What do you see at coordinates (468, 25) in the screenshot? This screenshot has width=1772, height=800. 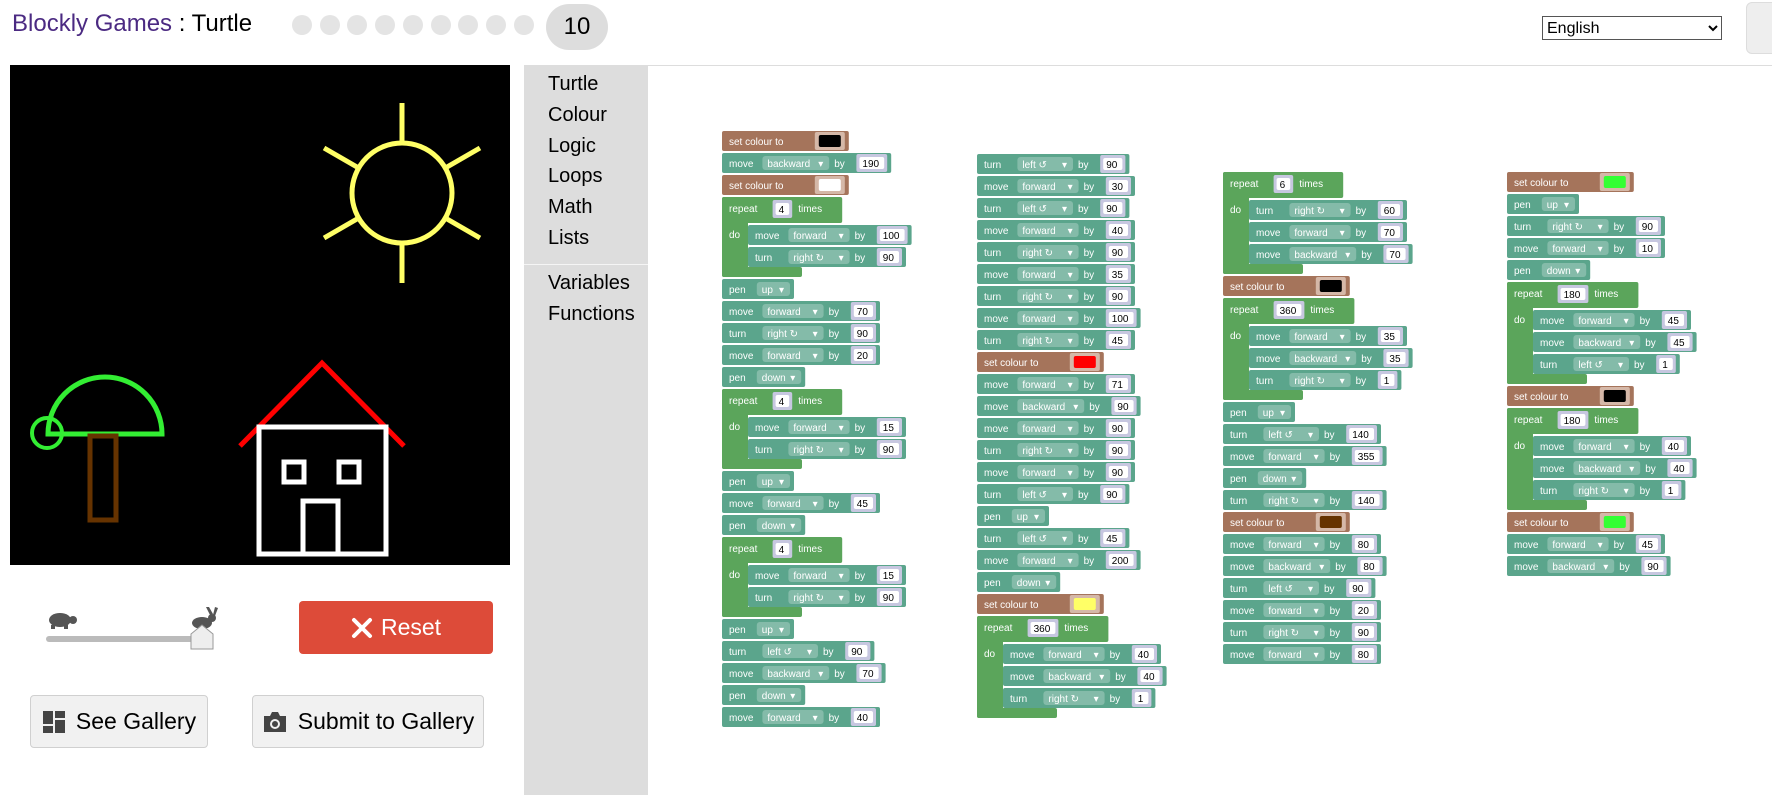 I see `level-7-dot` at bounding box center [468, 25].